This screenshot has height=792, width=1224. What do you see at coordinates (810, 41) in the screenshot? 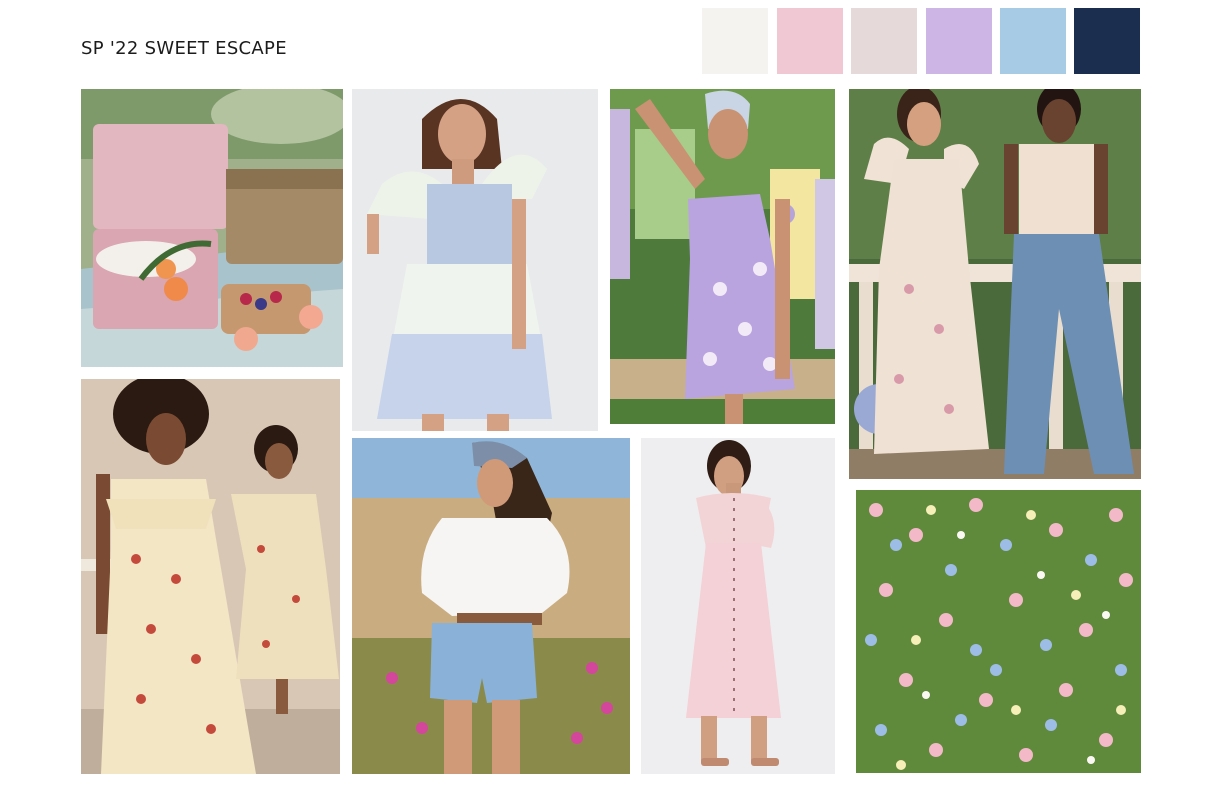
I see `swatch-blush-pink` at bounding box center [810, 41].